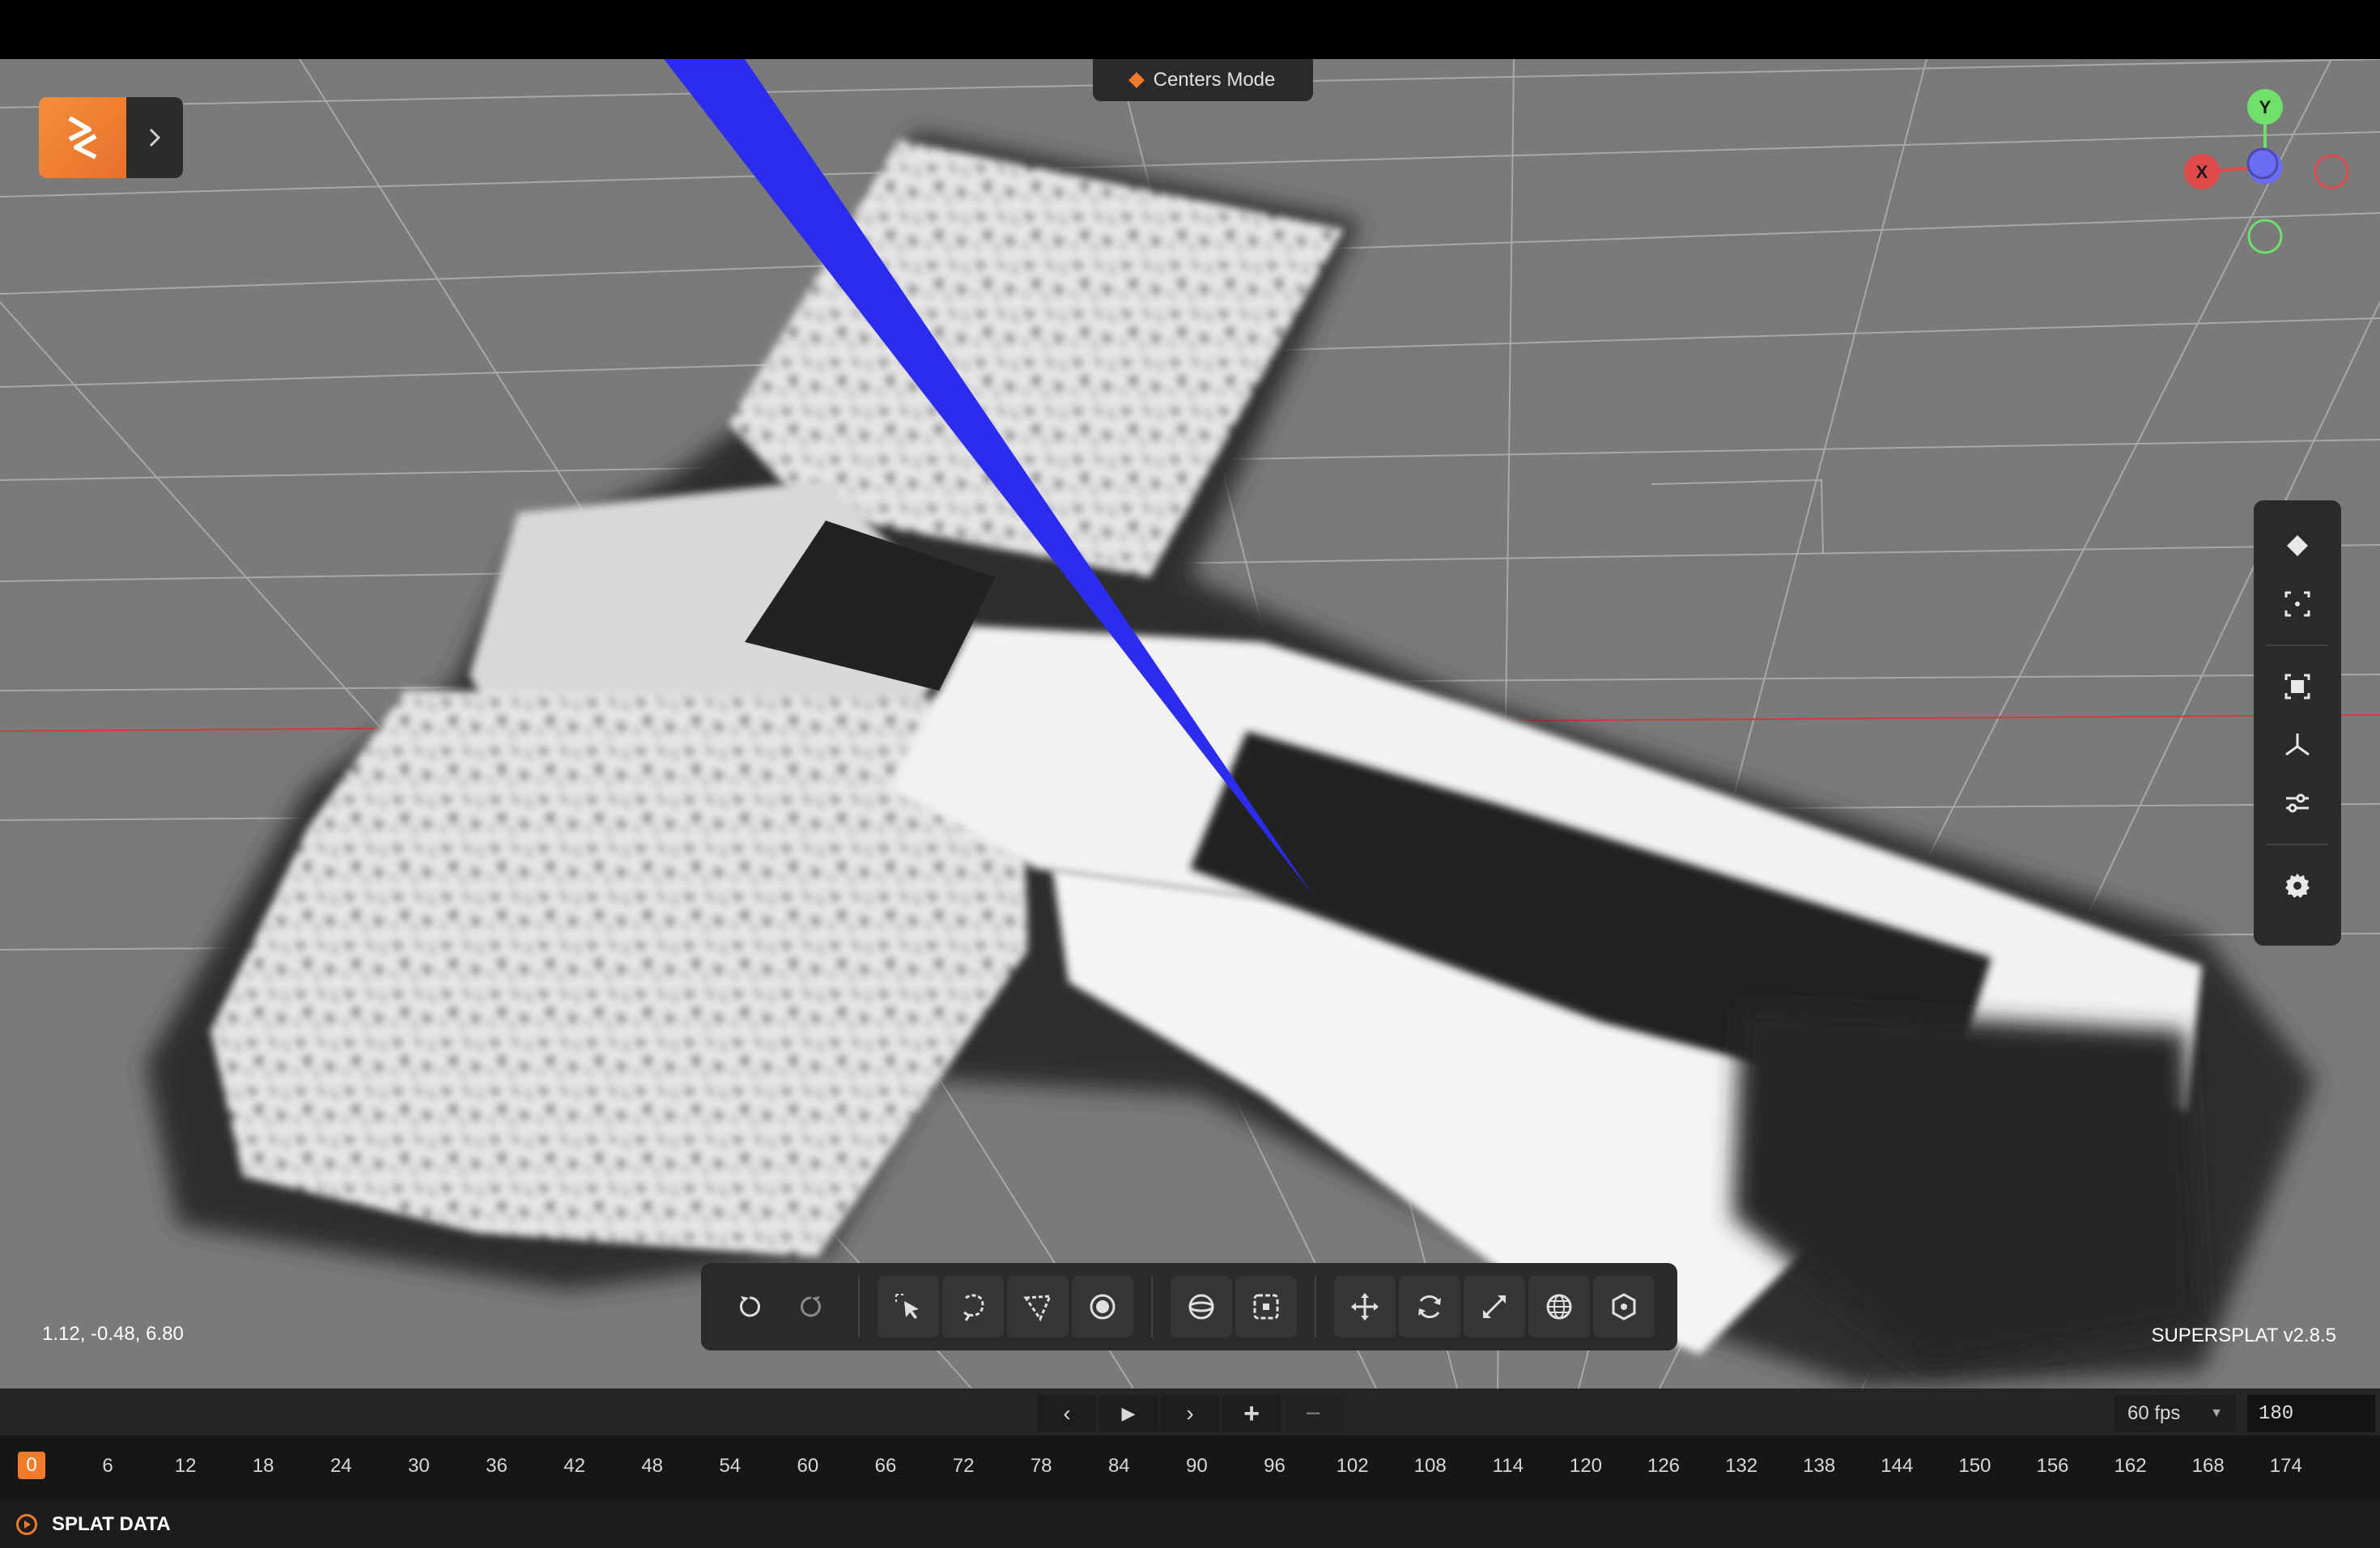 This screenshot has height=1548, width=2380. I want to click on timeline-tick-label: 138, so click(1819, 1466).